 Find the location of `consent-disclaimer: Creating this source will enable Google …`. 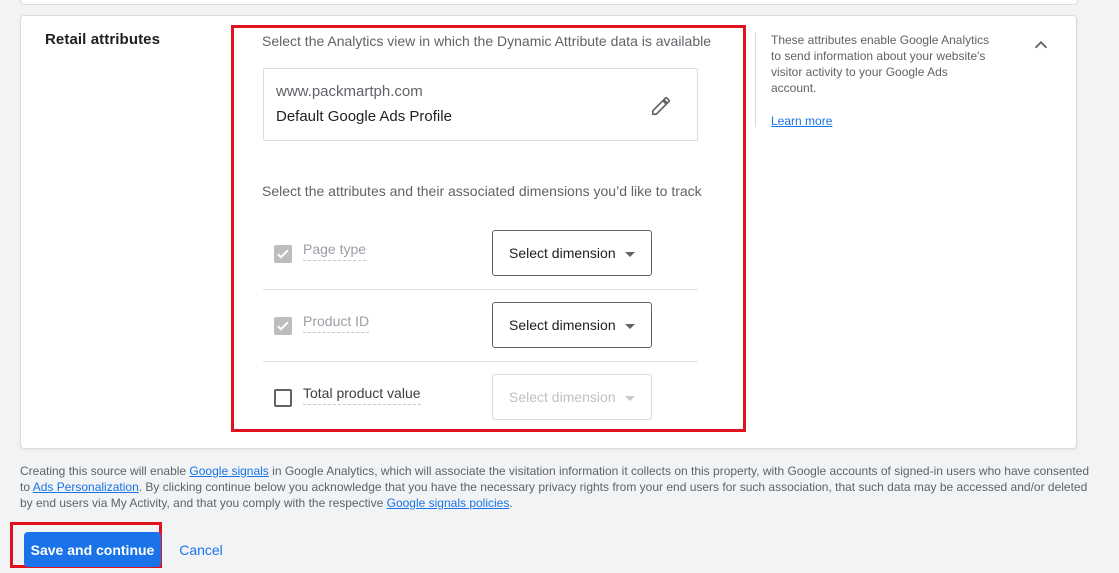

consent-disclaimer: Creating this source will enable Google … is located at coordinates (556, 487).